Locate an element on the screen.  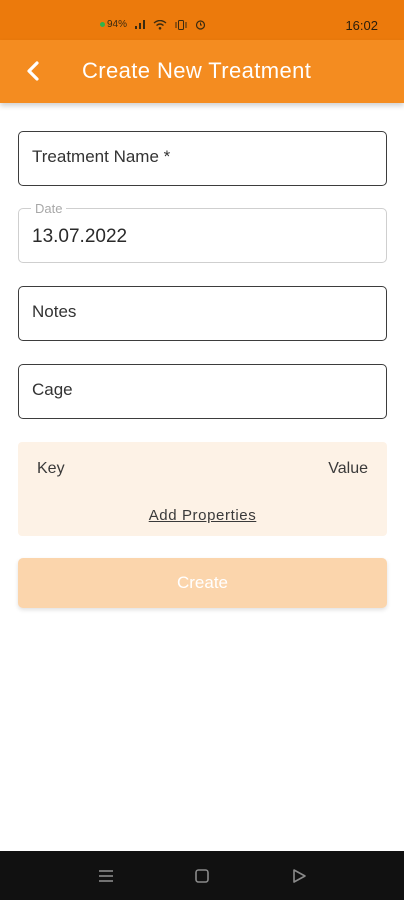
battery-indicator: 94% is located at coordinates (113, 24).